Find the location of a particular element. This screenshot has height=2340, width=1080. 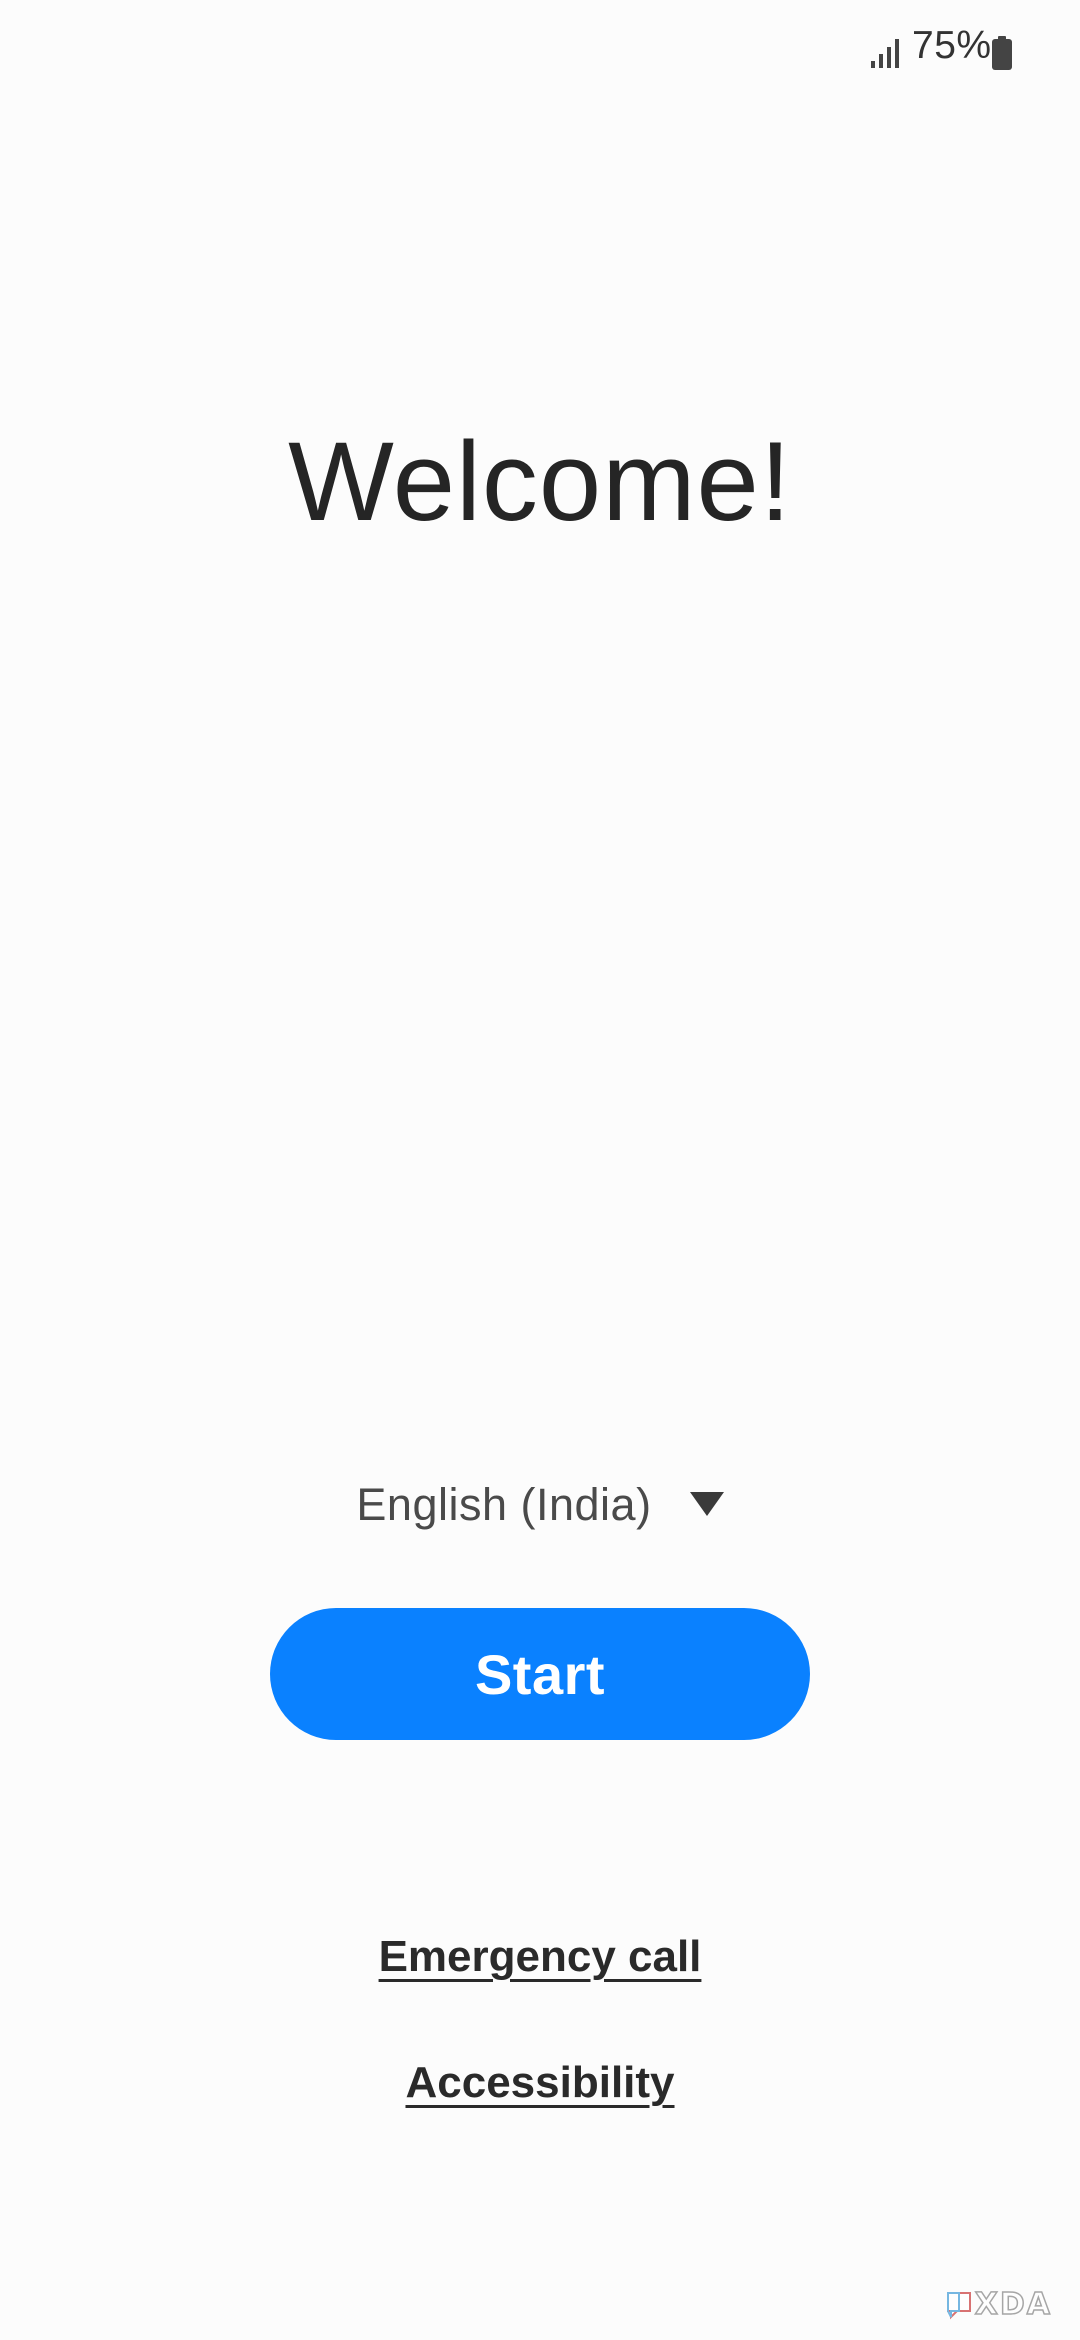

emergency-call-label: Emergency call is located at coordinates (540, 1956).